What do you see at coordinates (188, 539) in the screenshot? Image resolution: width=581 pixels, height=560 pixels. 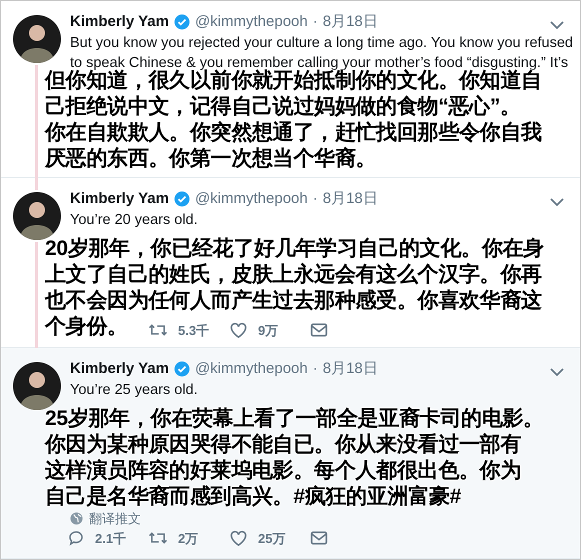 I see `action-count: 2万` at bounding box center [188, 539].